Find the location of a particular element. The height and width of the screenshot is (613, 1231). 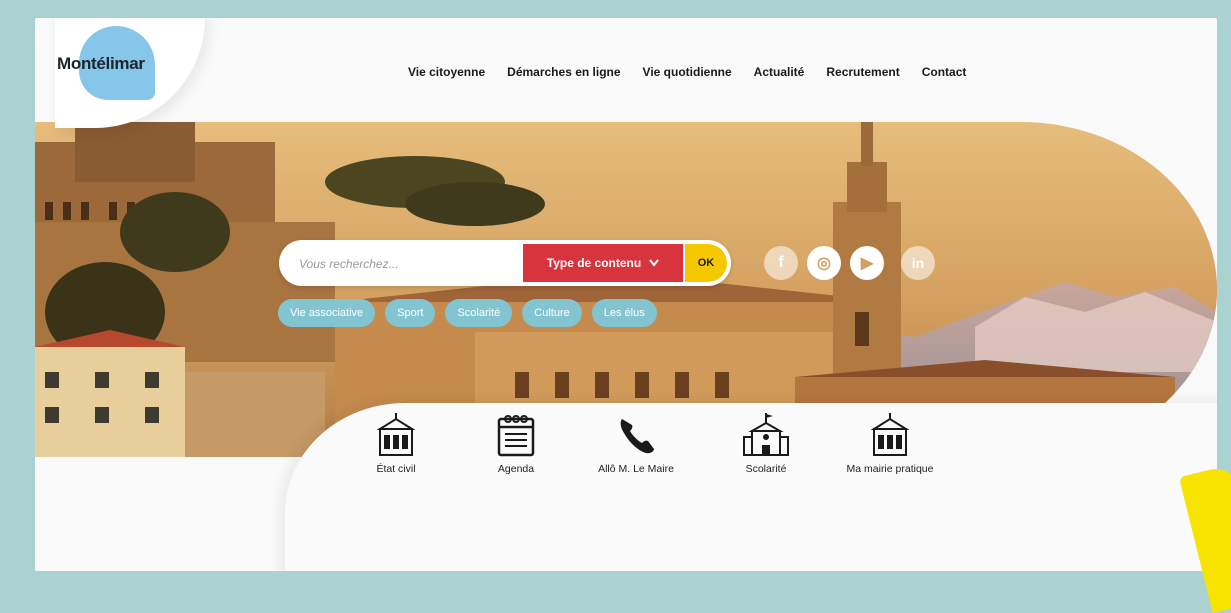

tag-culture: Culture is located at coordinates (552, 313).